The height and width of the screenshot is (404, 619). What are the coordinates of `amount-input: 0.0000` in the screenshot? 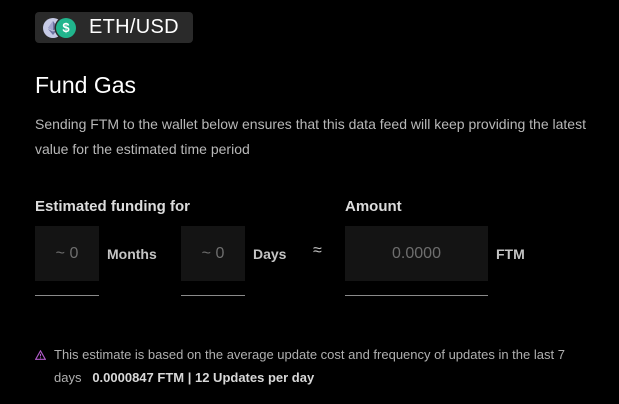 It's located at (416, 253).